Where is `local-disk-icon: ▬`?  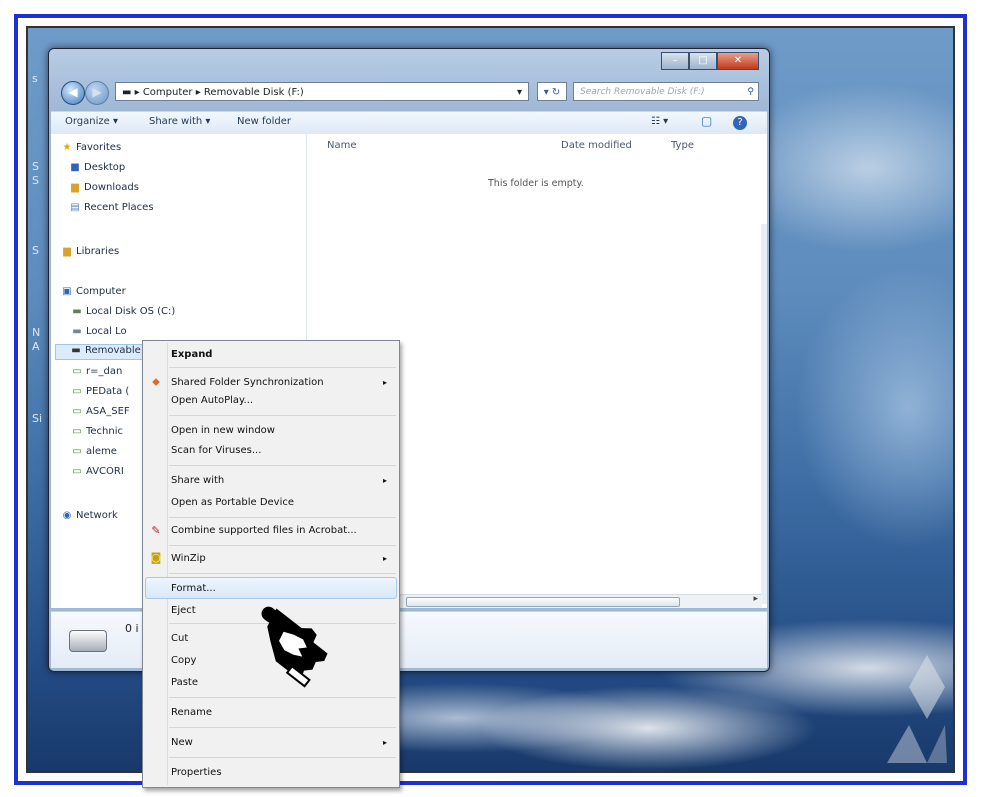 local-disk-icon: ▬ is located at coordinates (77, 311).